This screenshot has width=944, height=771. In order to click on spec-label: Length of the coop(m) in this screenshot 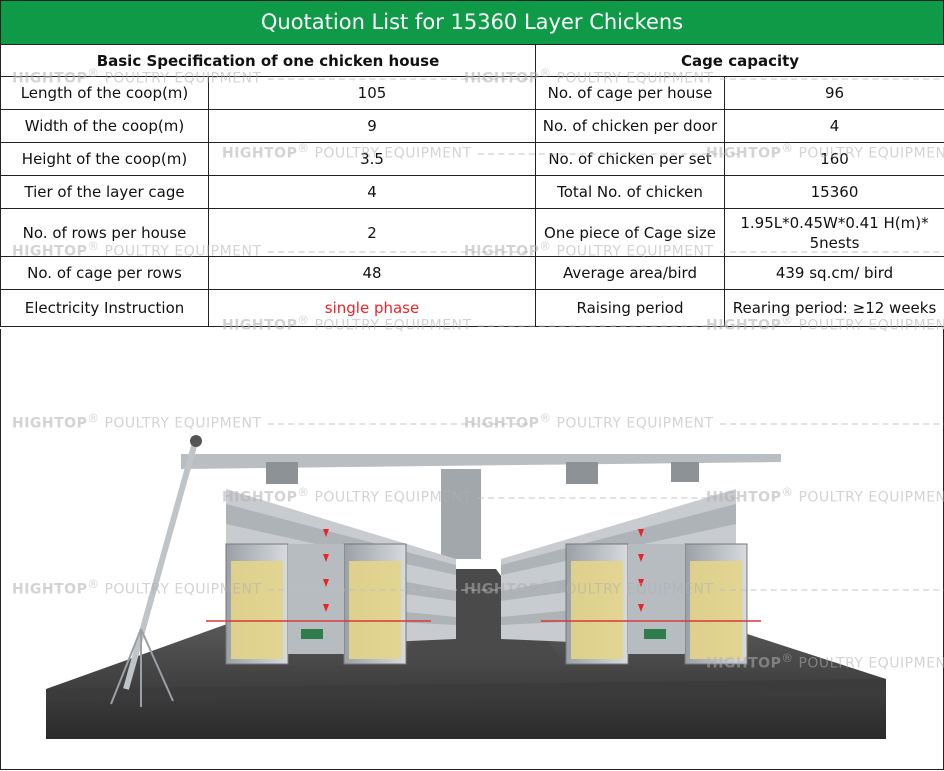, I will do `click(104, 93)`.